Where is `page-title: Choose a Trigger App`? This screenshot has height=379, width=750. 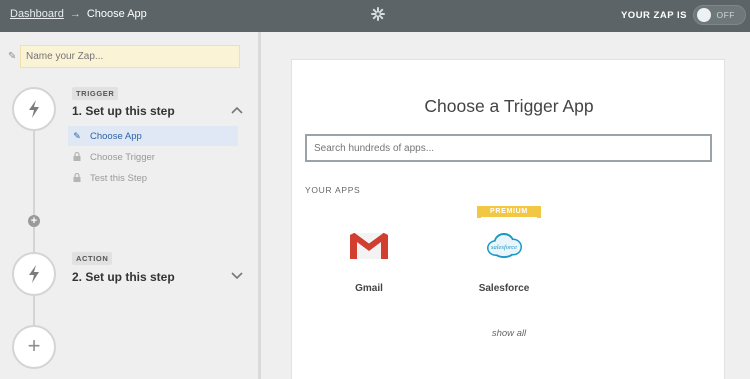 page-title: Choose a Trigger App is located at coordinates (509, 106).